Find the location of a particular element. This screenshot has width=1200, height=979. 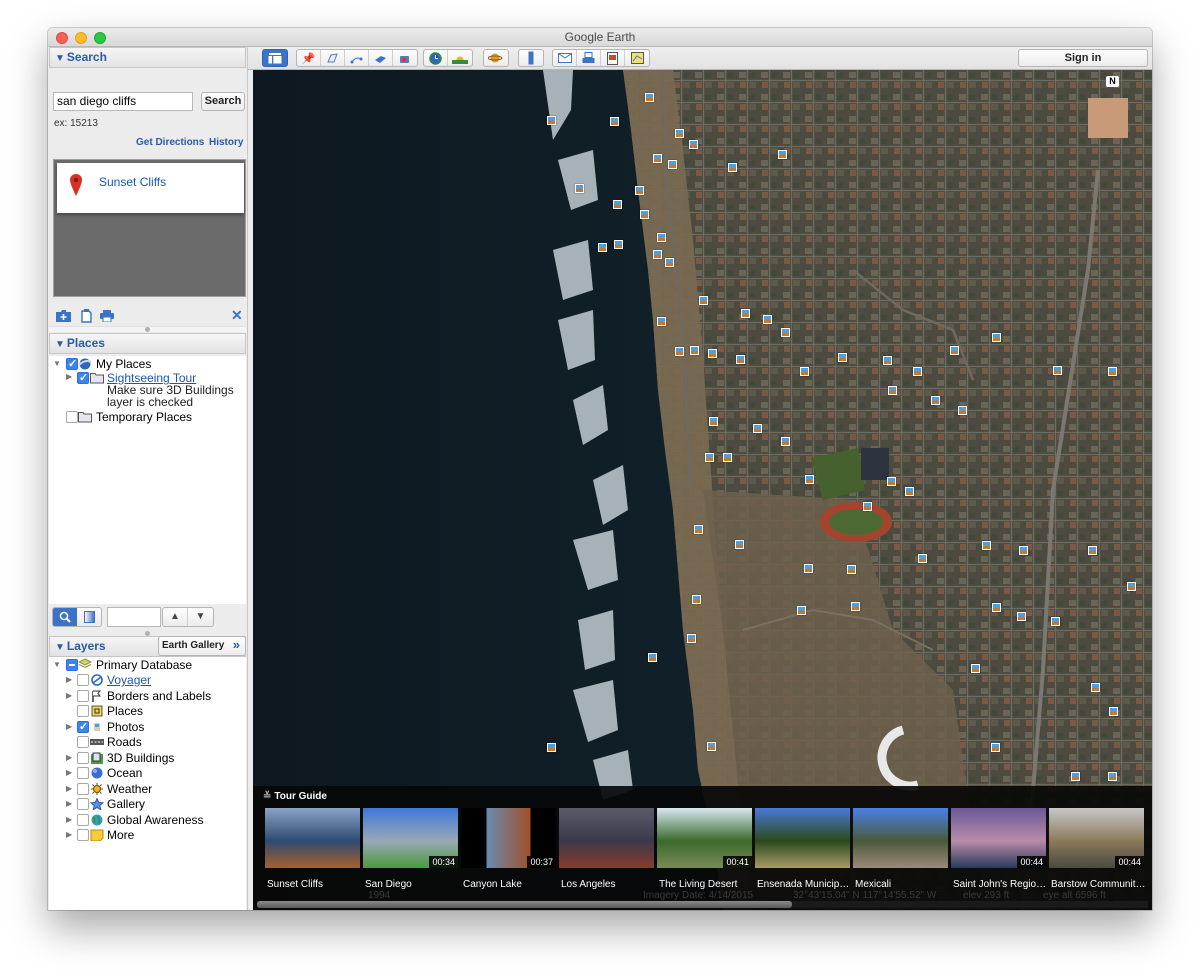

tour-guide-item: 00:41 The Living Desert is located at coordinates (704, 849).